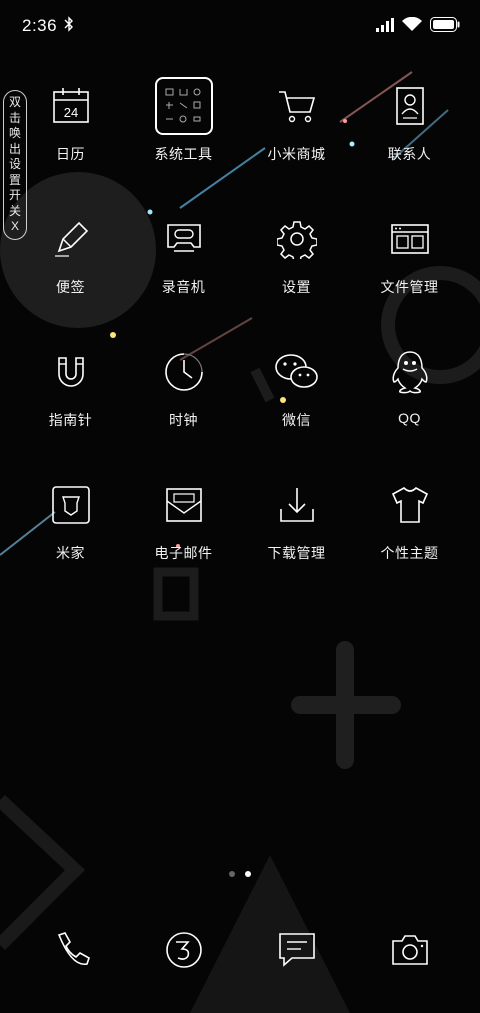 The width and height of the screenshot is (480, 1013). I want to click on mijia-icon, so click(71, 505).